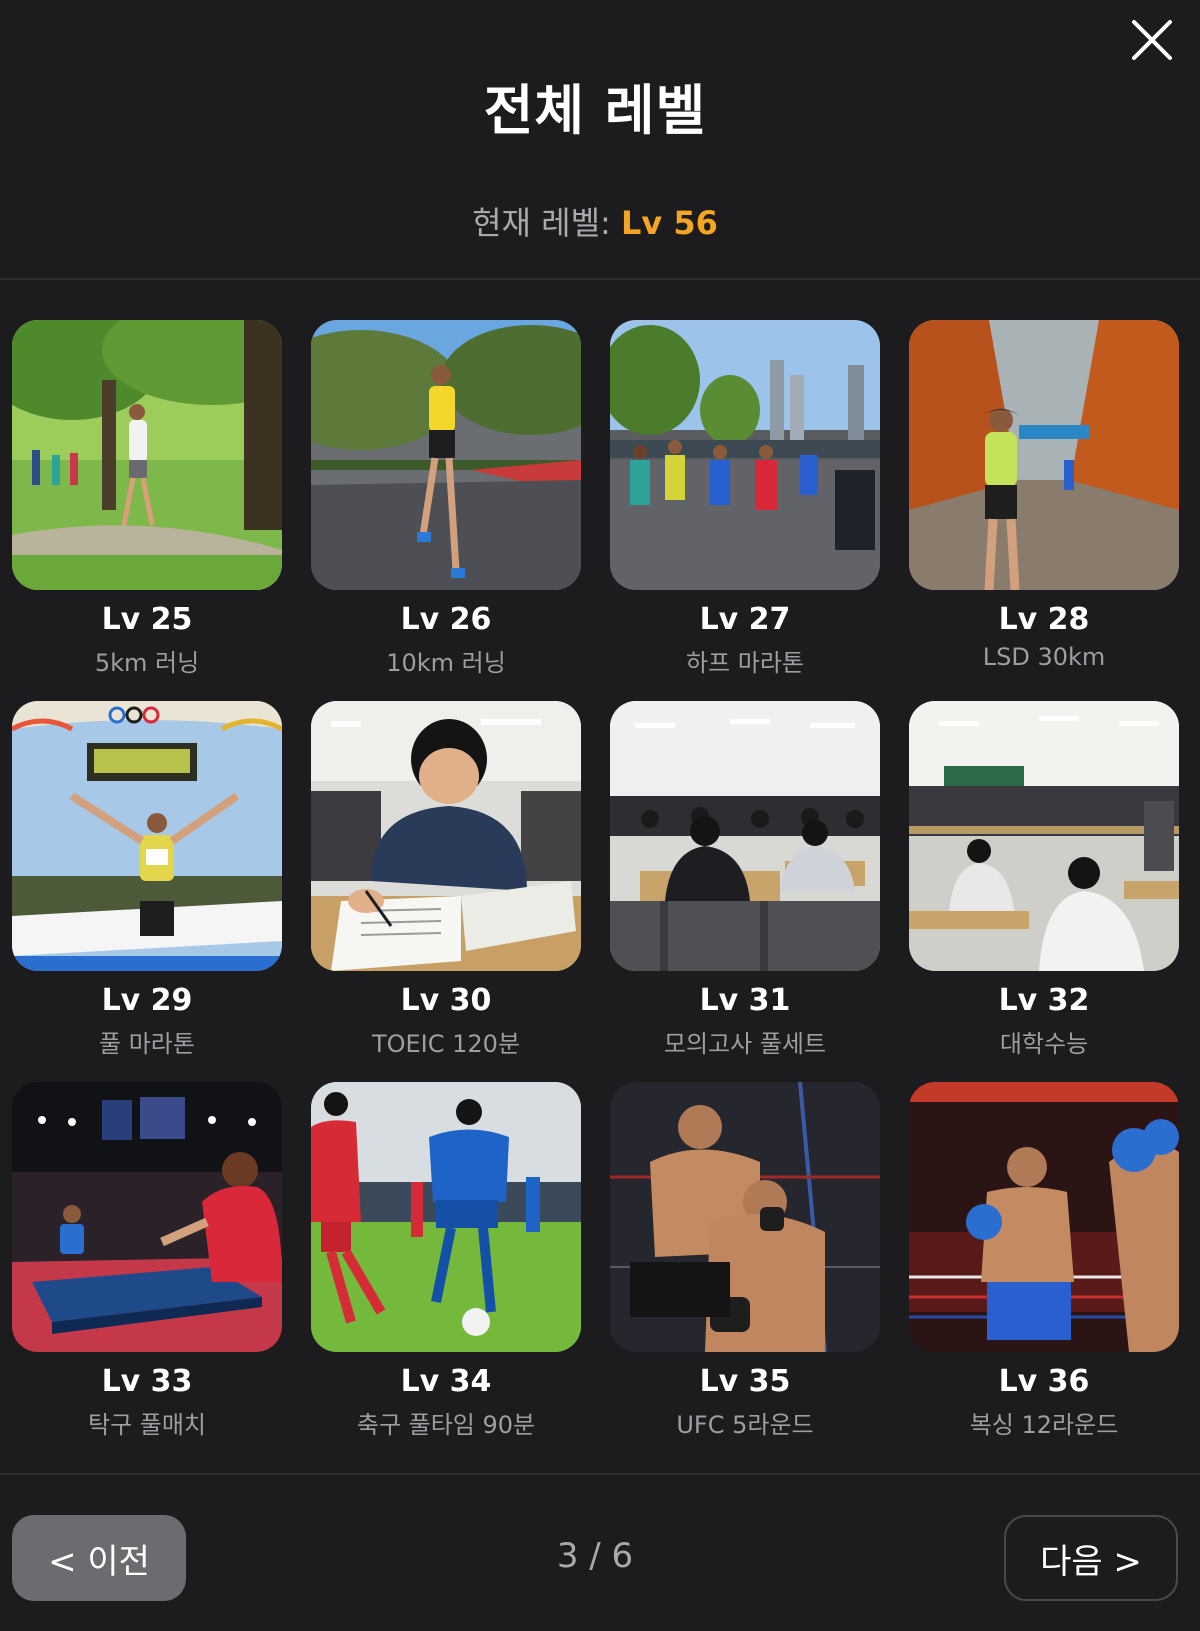 This screenshot has width=1200, height=1631. What do you see at coordinates (1044, 455) in the screenshot?
I see `autumn-running-image` at bounding box center [1044, 455].